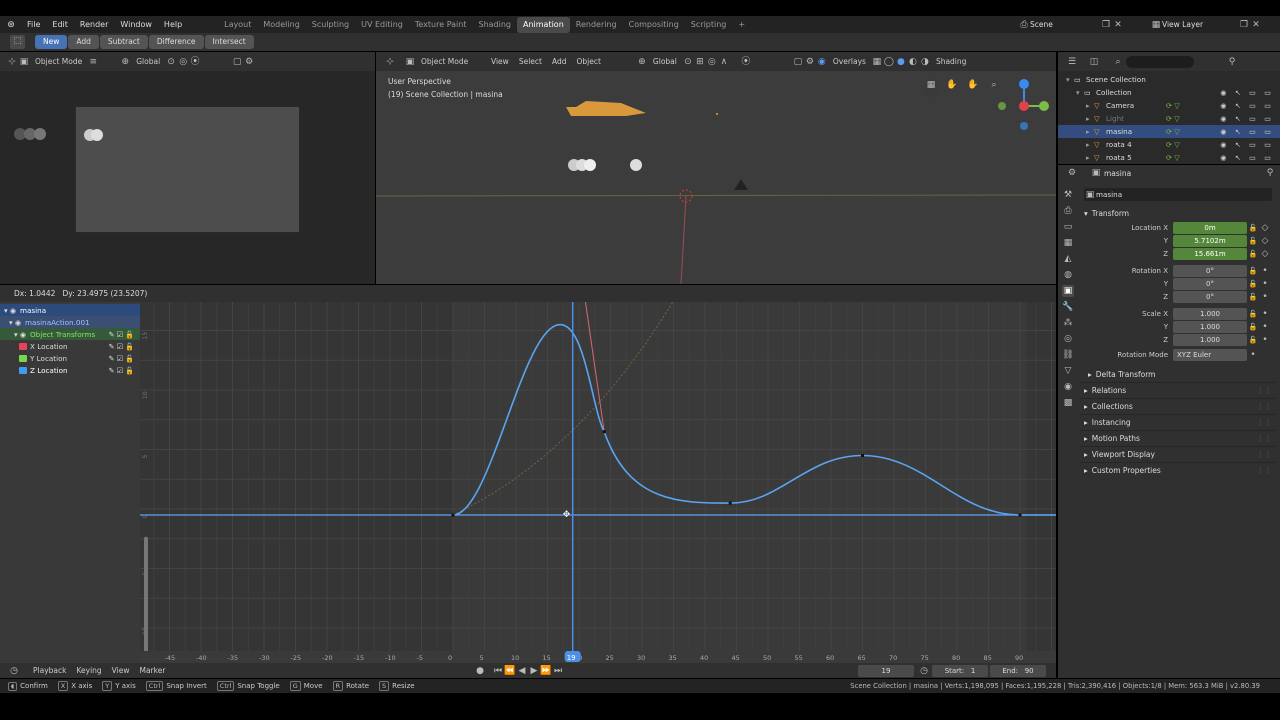  Describe the element at coordinates (1178, 422) in the screenshot. I see `panel-instancing: ▸ Instancing ⋮⋮` at that location.